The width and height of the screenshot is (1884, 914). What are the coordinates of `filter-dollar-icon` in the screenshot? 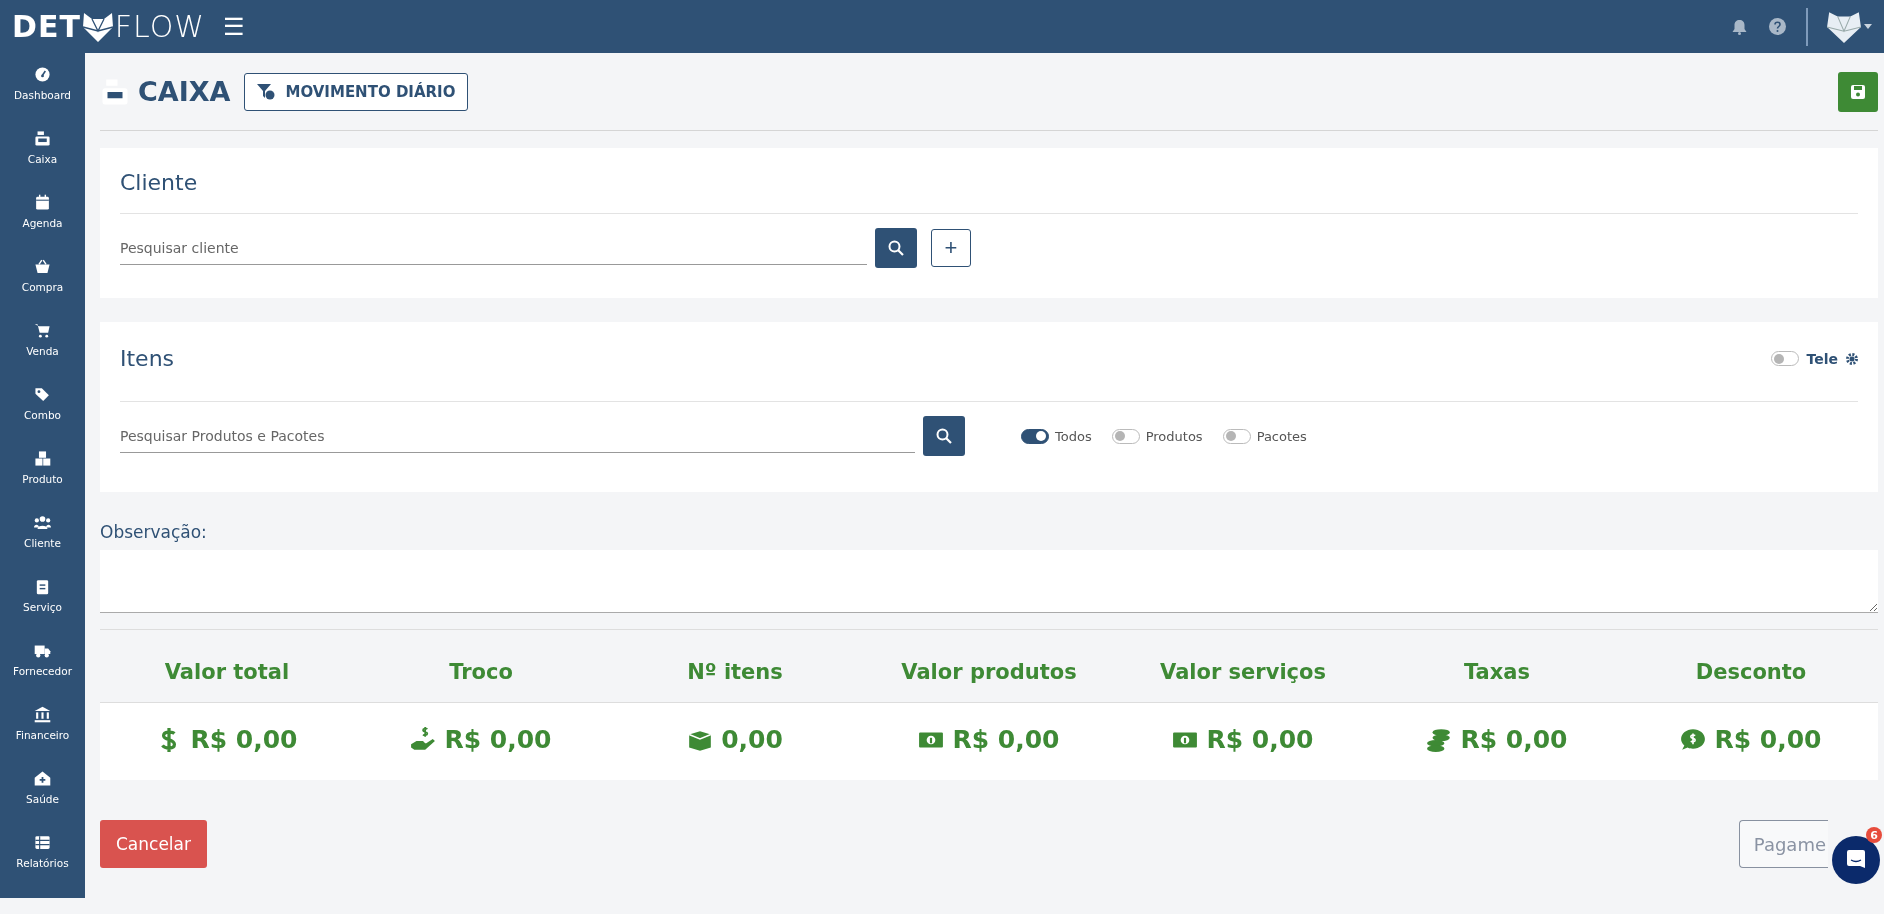 It's located at (266, 91).